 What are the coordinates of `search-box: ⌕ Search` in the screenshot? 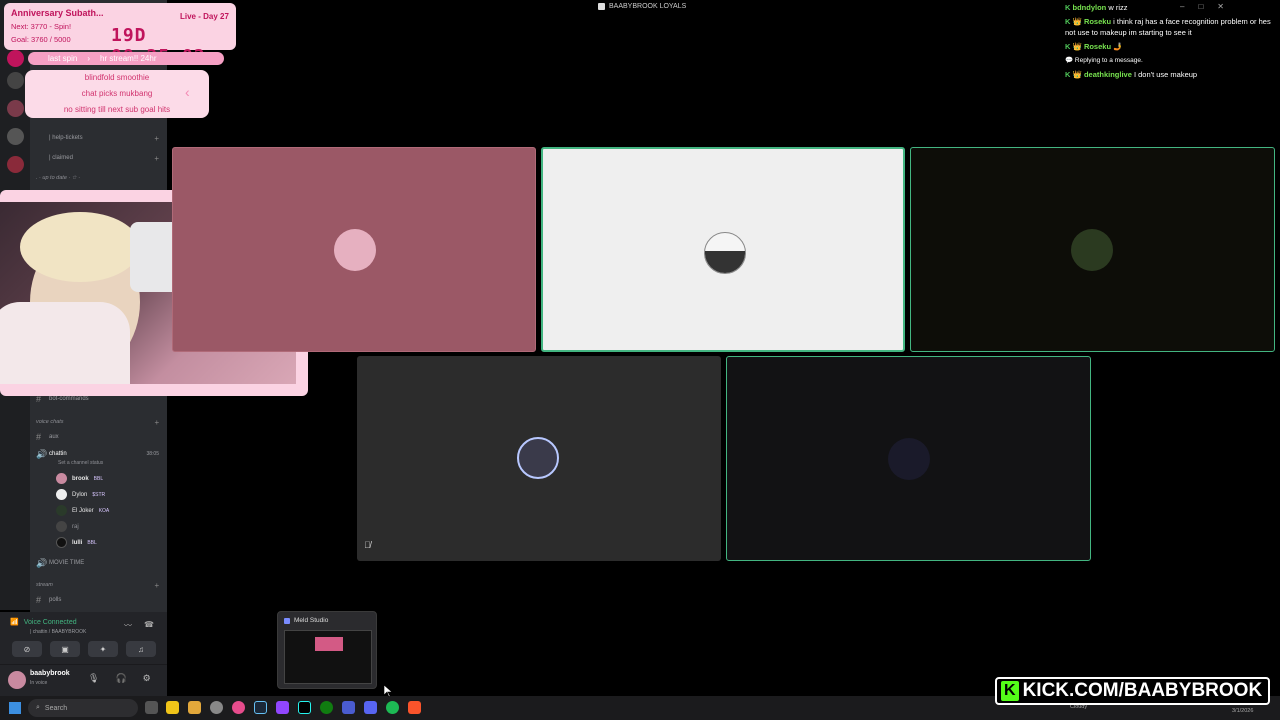 It's located at (83, 708).